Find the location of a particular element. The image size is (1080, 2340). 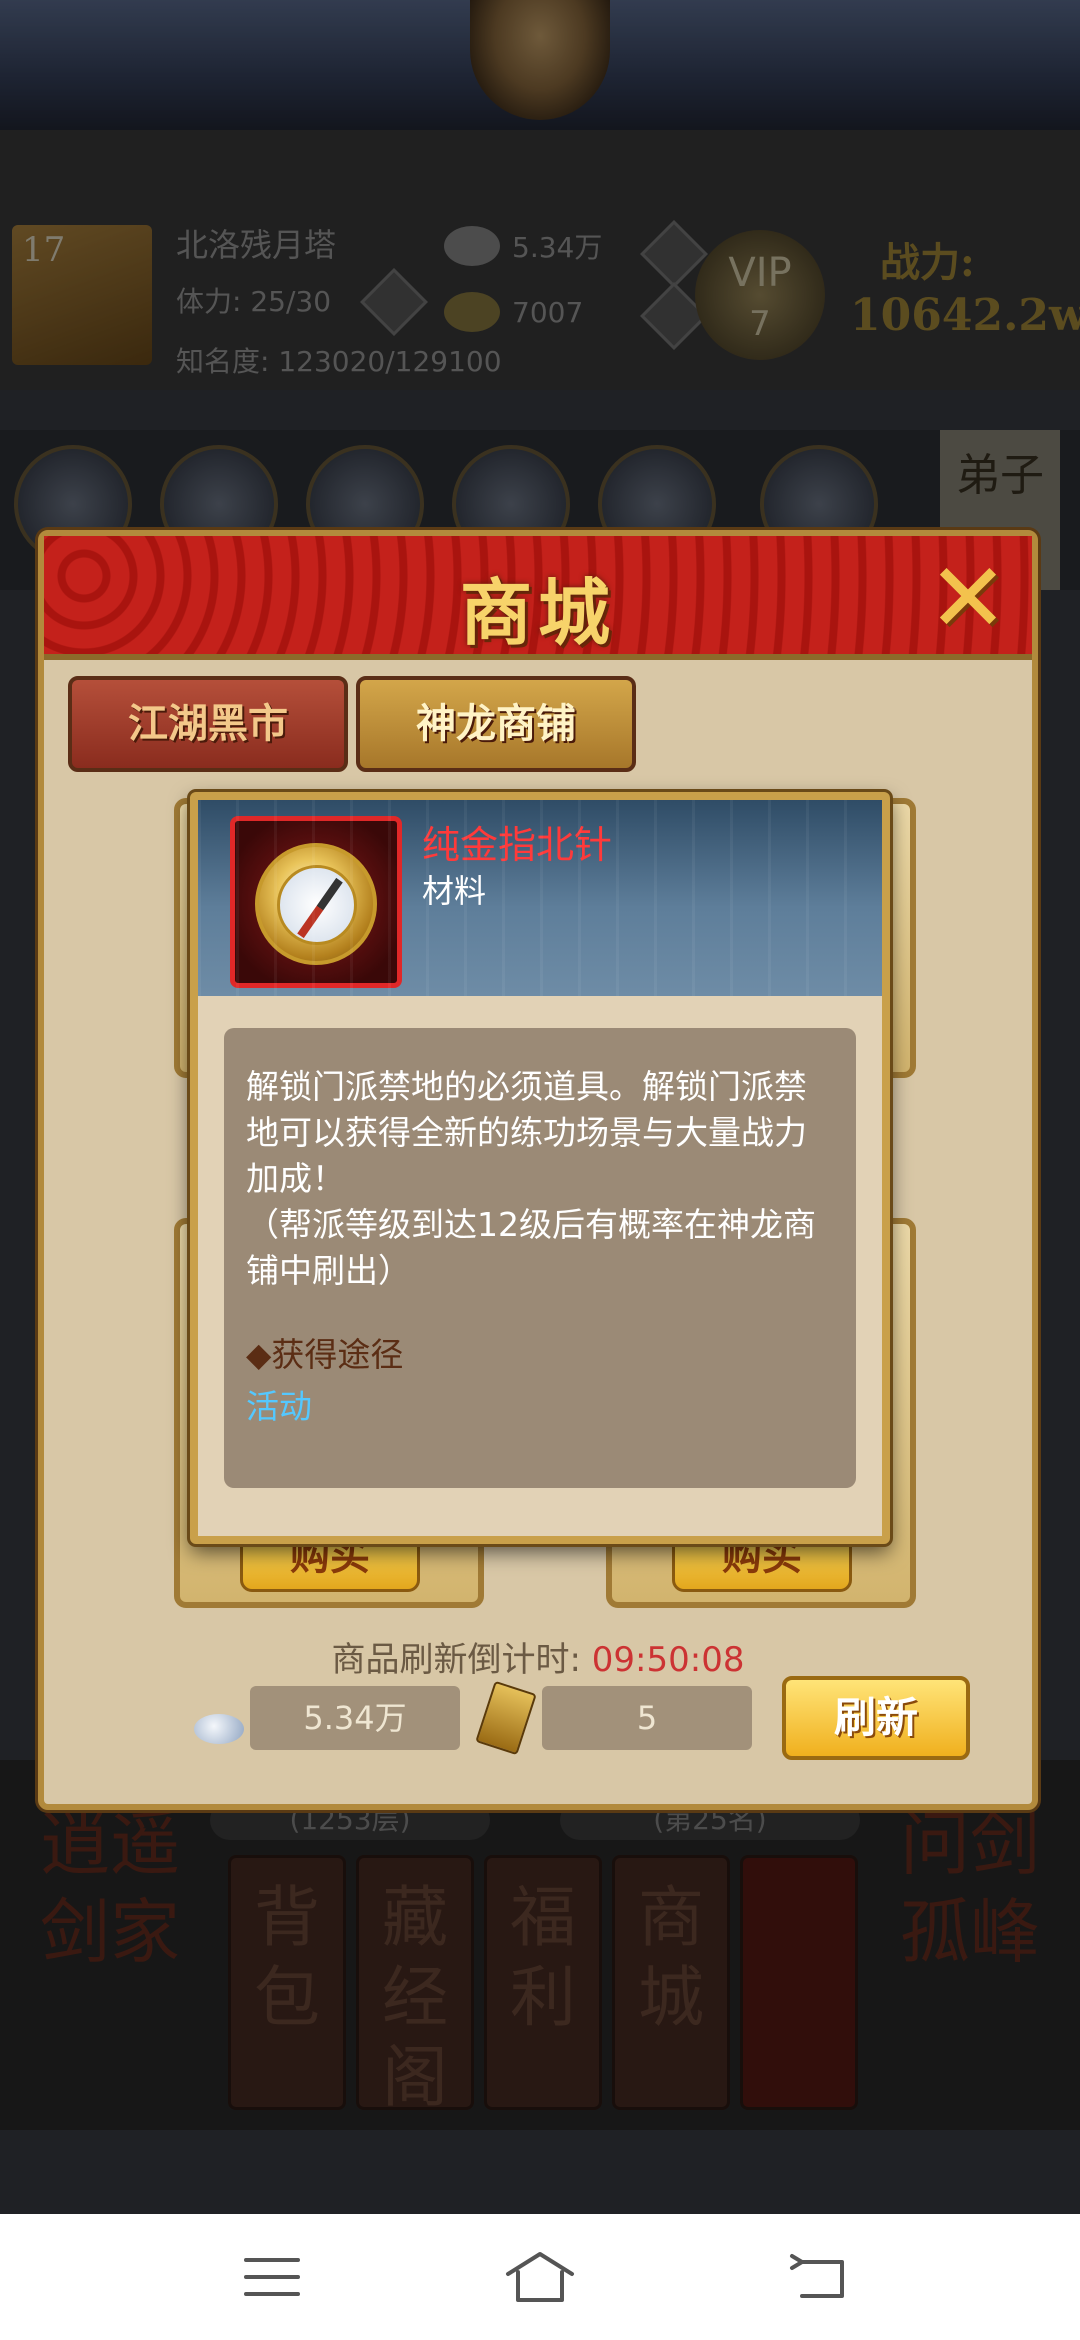

shop-header: 商城 ✕ is located at coordinates (538, 598).